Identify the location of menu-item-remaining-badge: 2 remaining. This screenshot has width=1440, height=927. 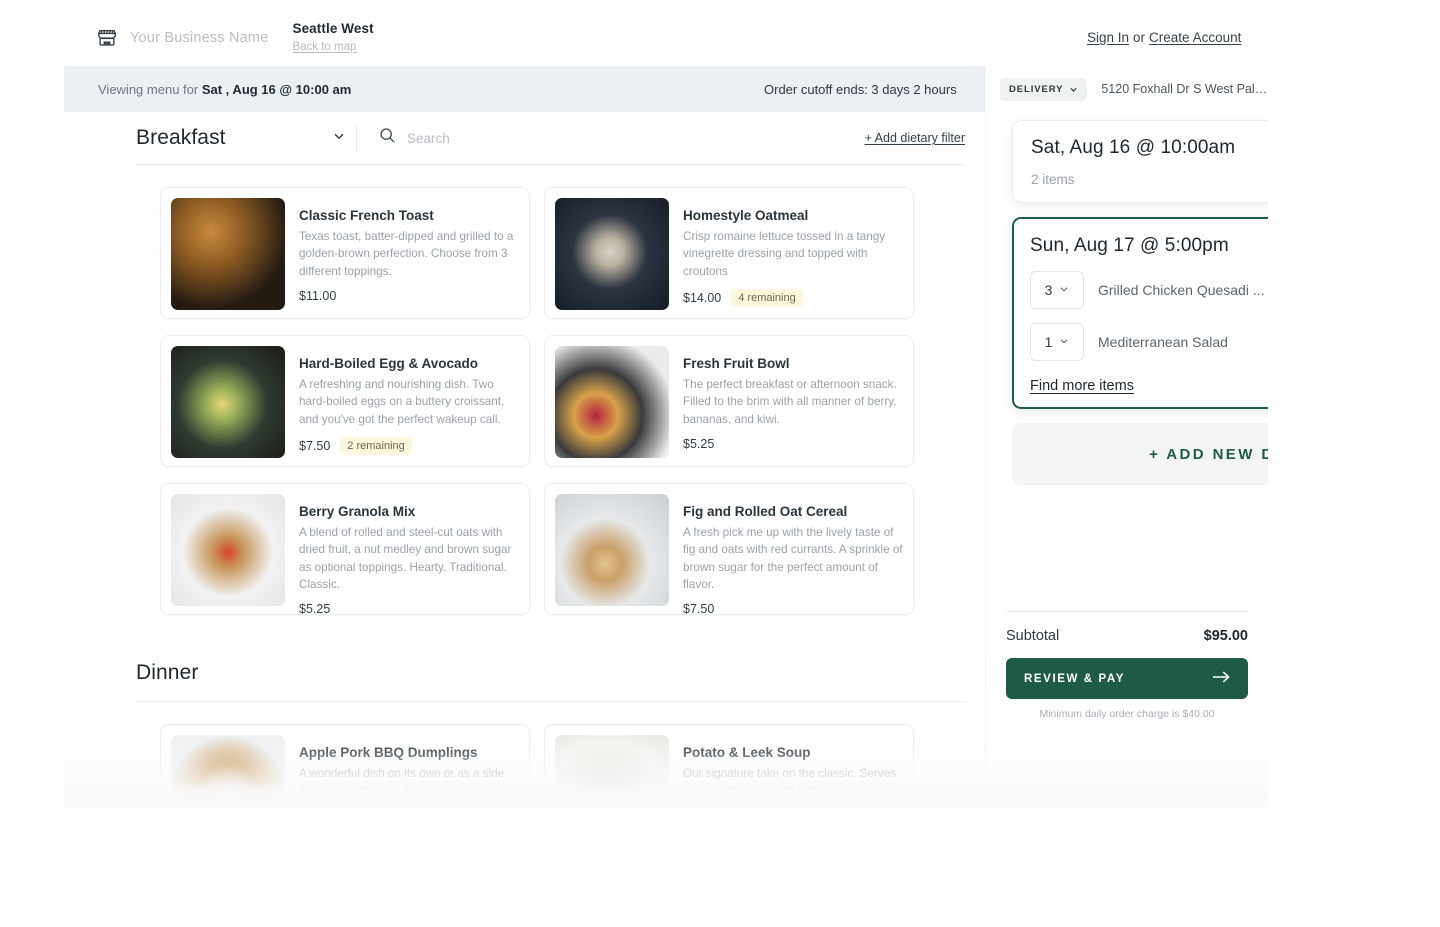
(376, 445).